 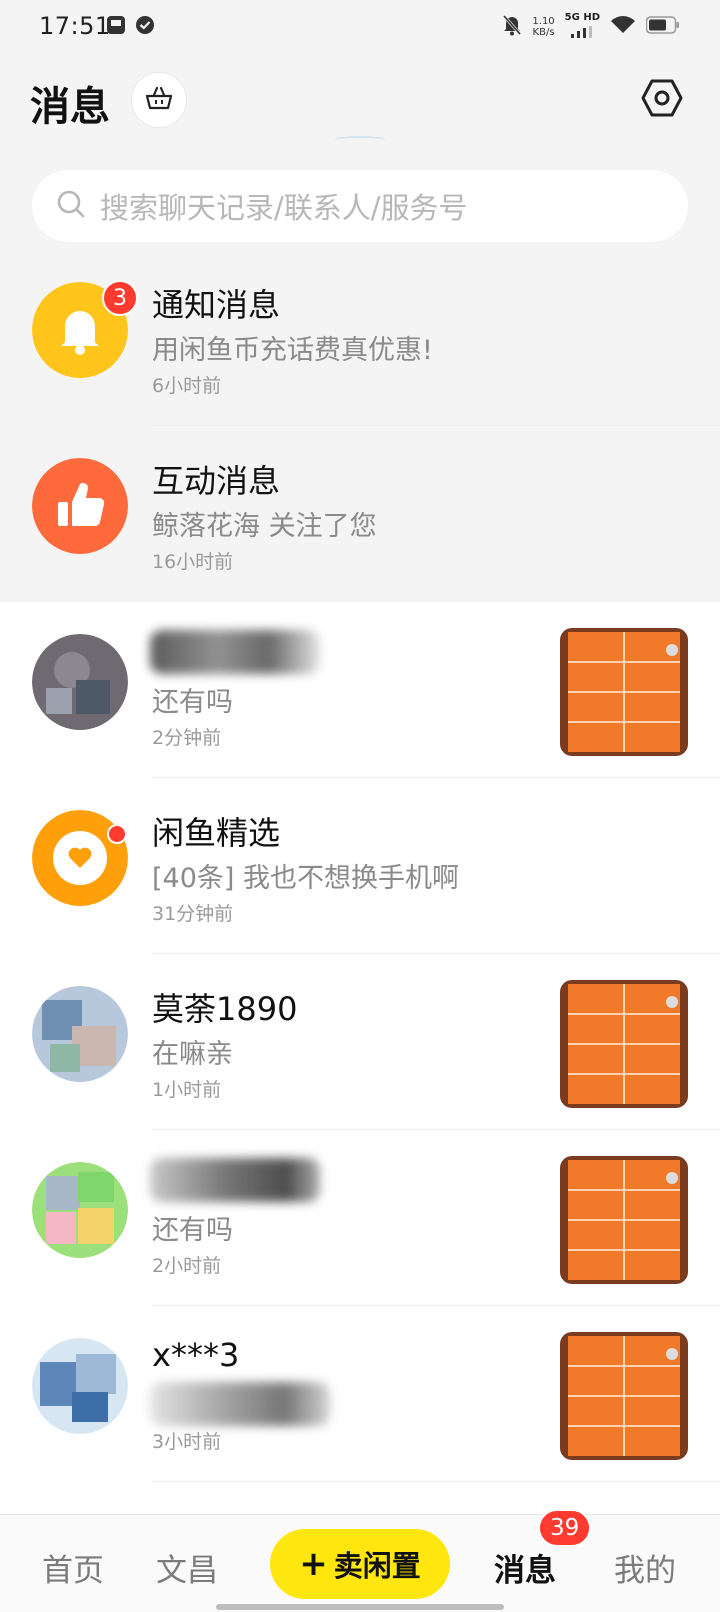 I want to click on search-placeholder: 搜索聊天记录/联系人/服务号, so click(x=284, y=208).